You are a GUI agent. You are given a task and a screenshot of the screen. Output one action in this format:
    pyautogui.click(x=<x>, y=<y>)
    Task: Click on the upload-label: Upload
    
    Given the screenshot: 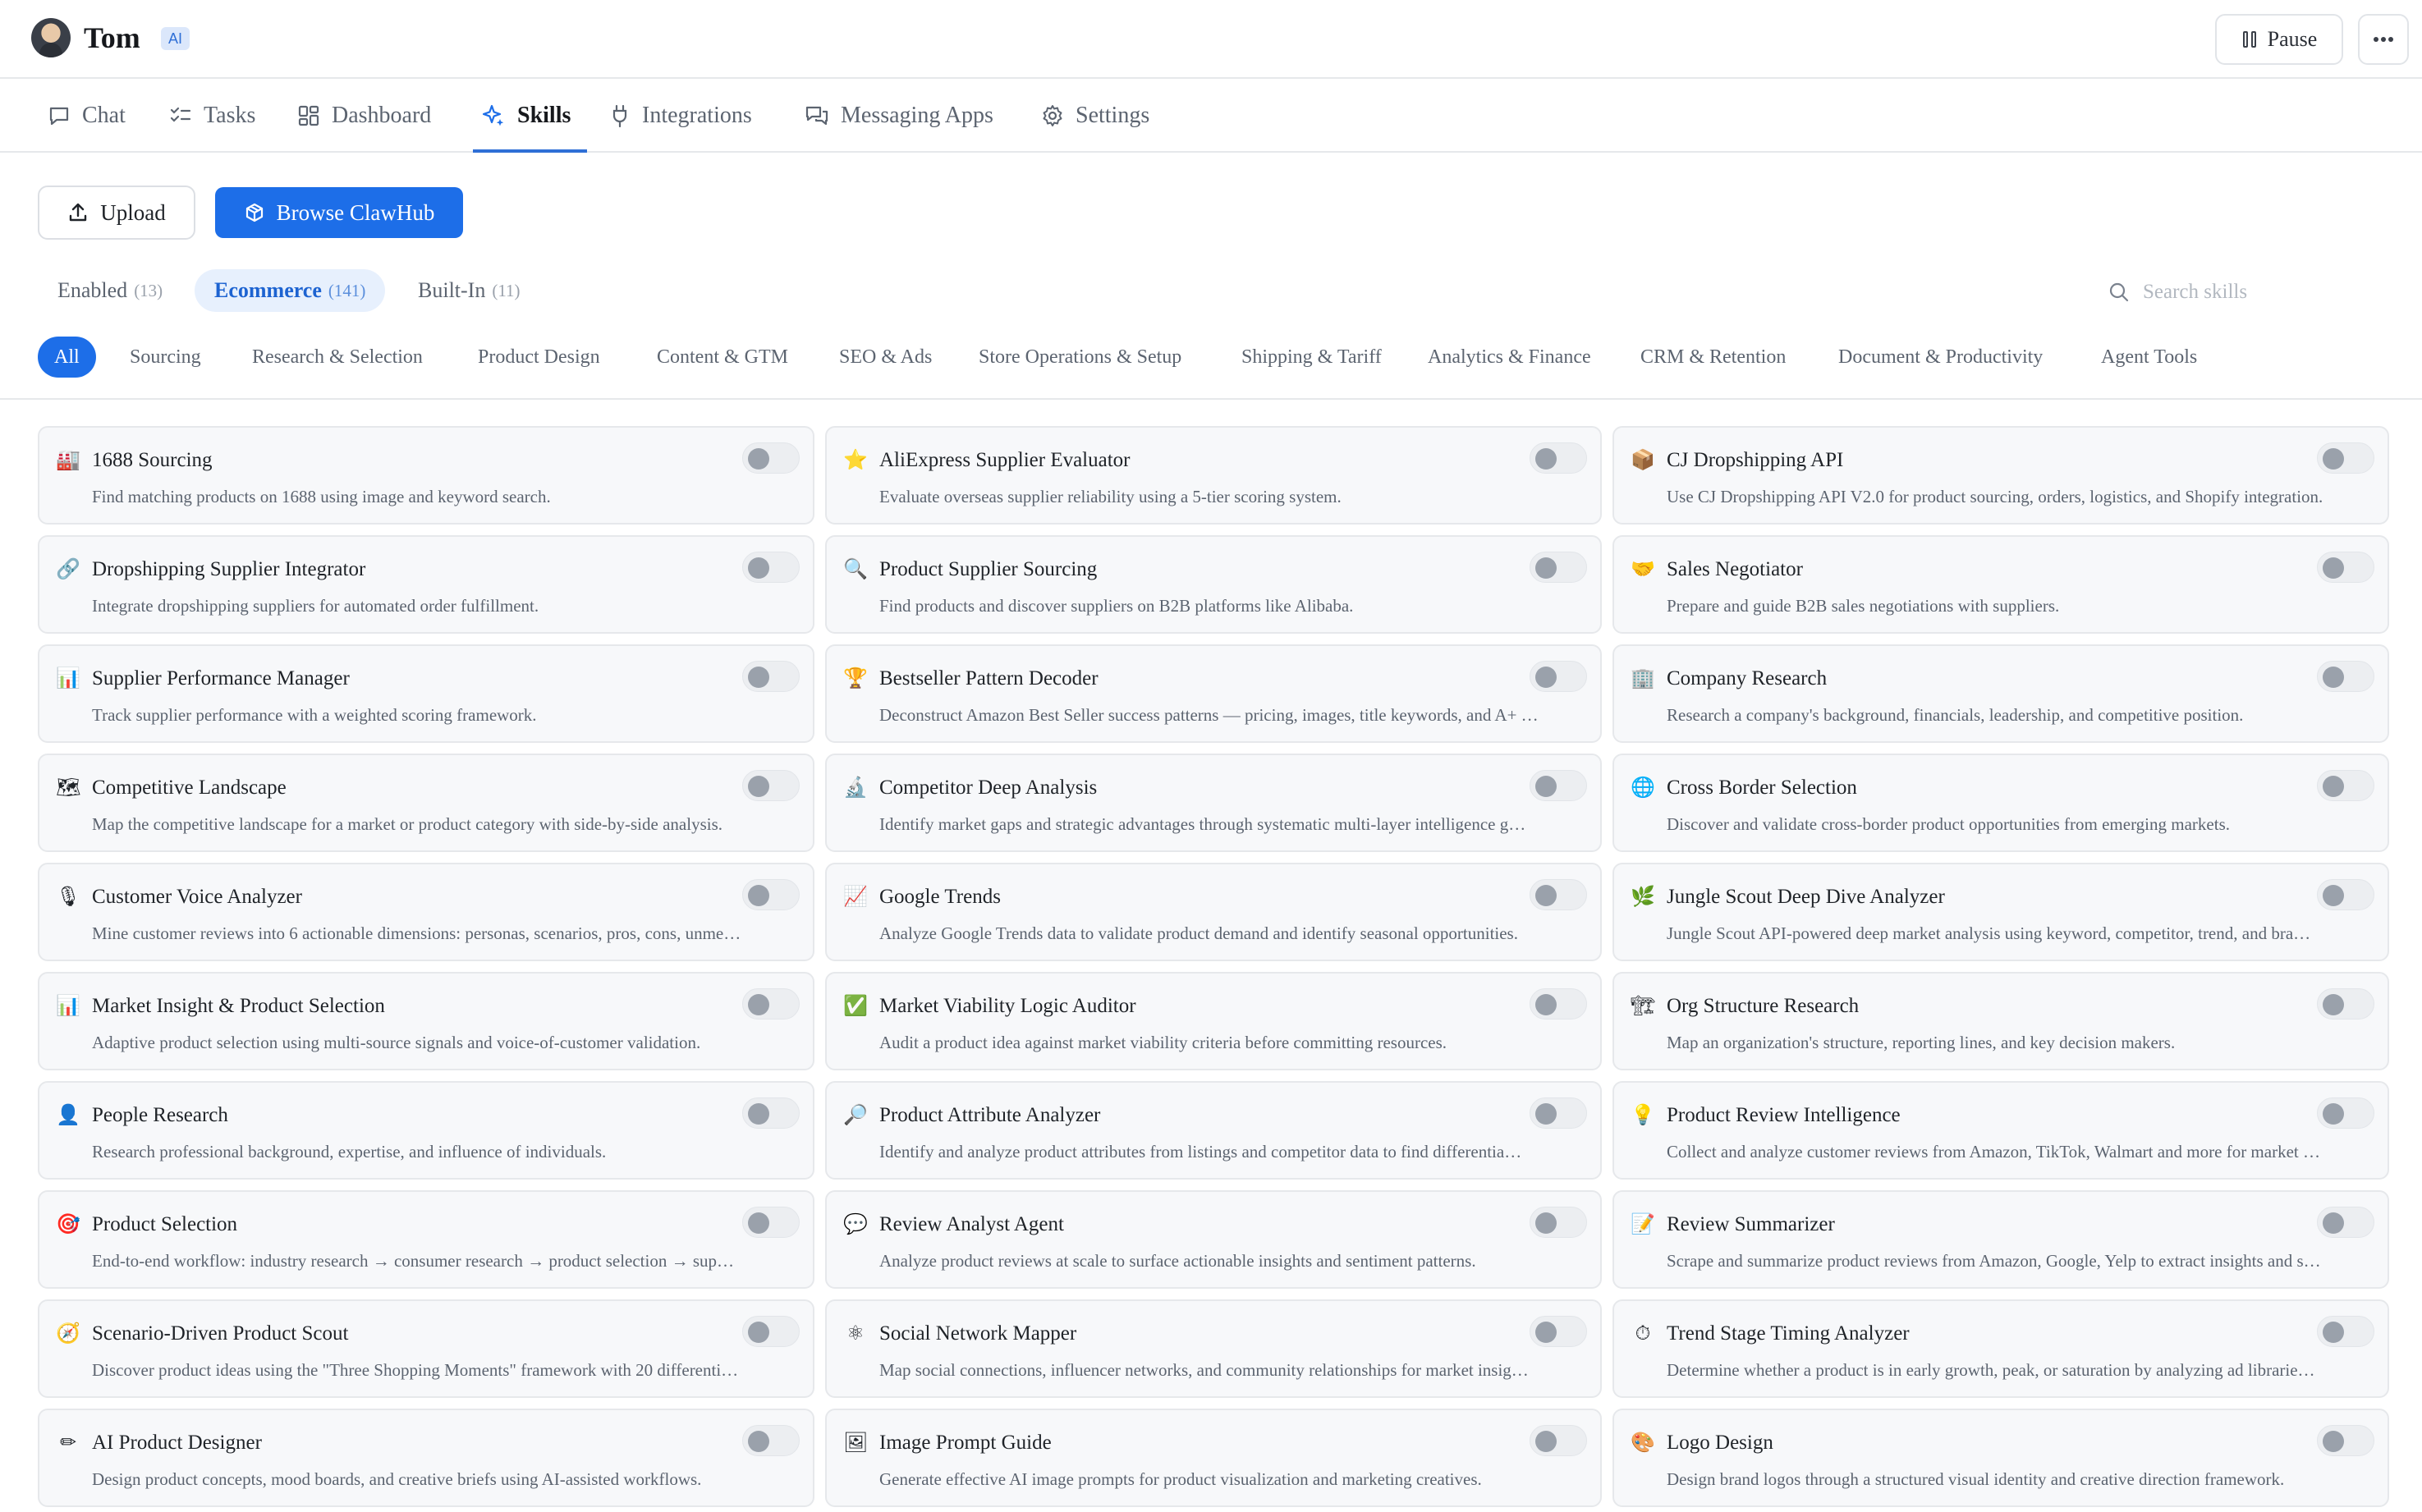 What is the action you would take?
    pyautogui.click(x=133, y=212)
    